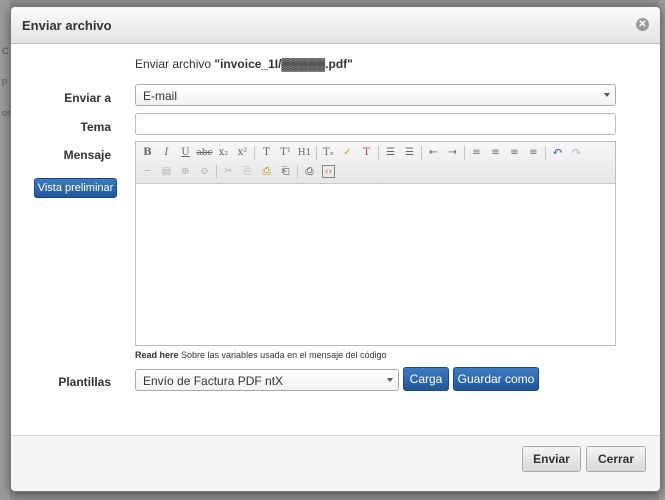 The image size is (665, 500). I want to click on read-here-link: Read here, so click(157, 355).